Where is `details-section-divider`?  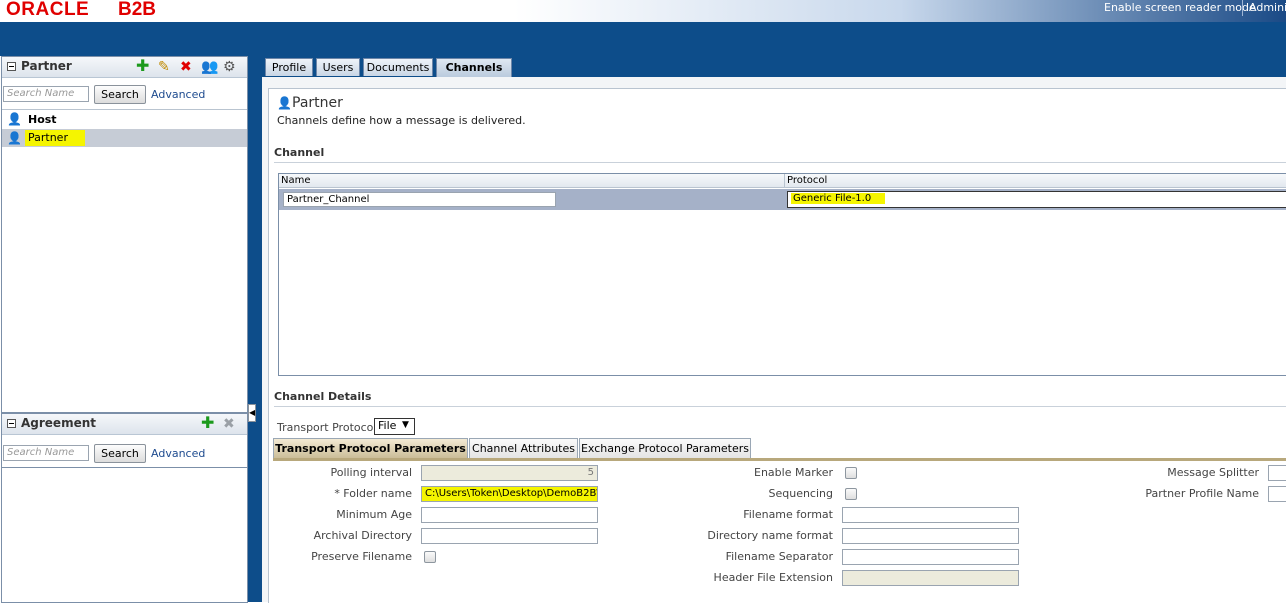
details-section-divider is located at coordinates (780, 406).